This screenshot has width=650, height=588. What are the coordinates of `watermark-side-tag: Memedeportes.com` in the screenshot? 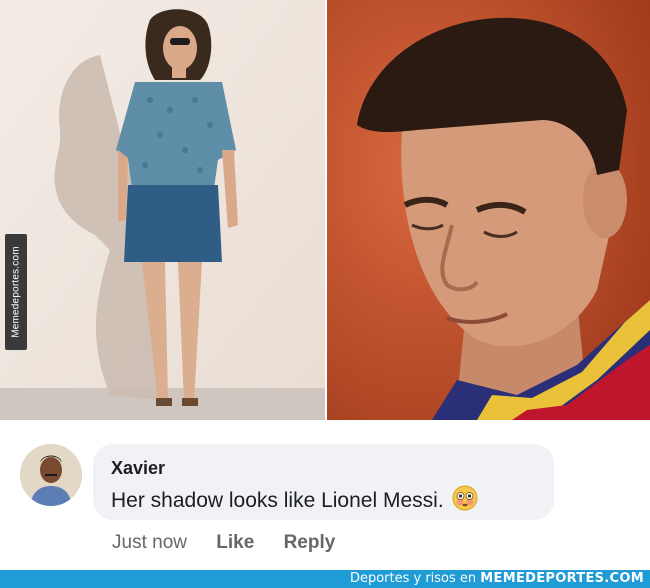 It's located at (16, 292).